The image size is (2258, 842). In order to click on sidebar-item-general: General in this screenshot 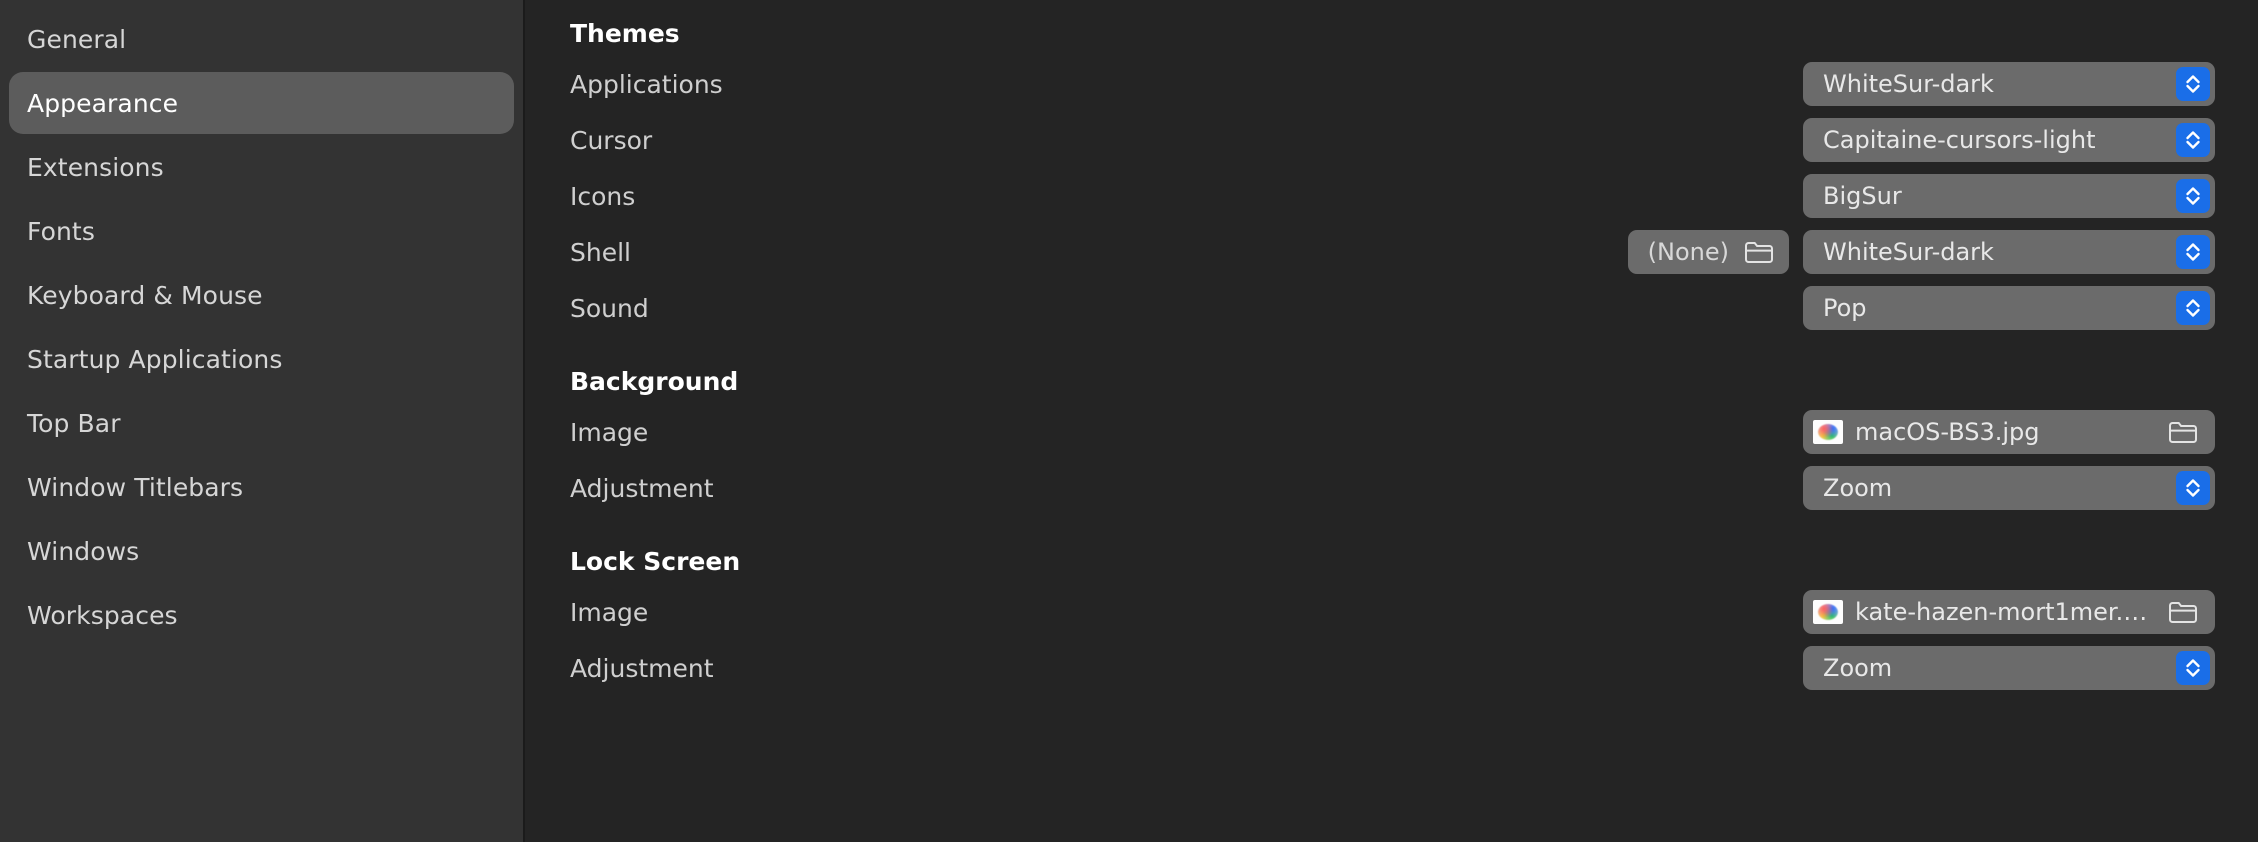, I will do `click(261, 39)`.